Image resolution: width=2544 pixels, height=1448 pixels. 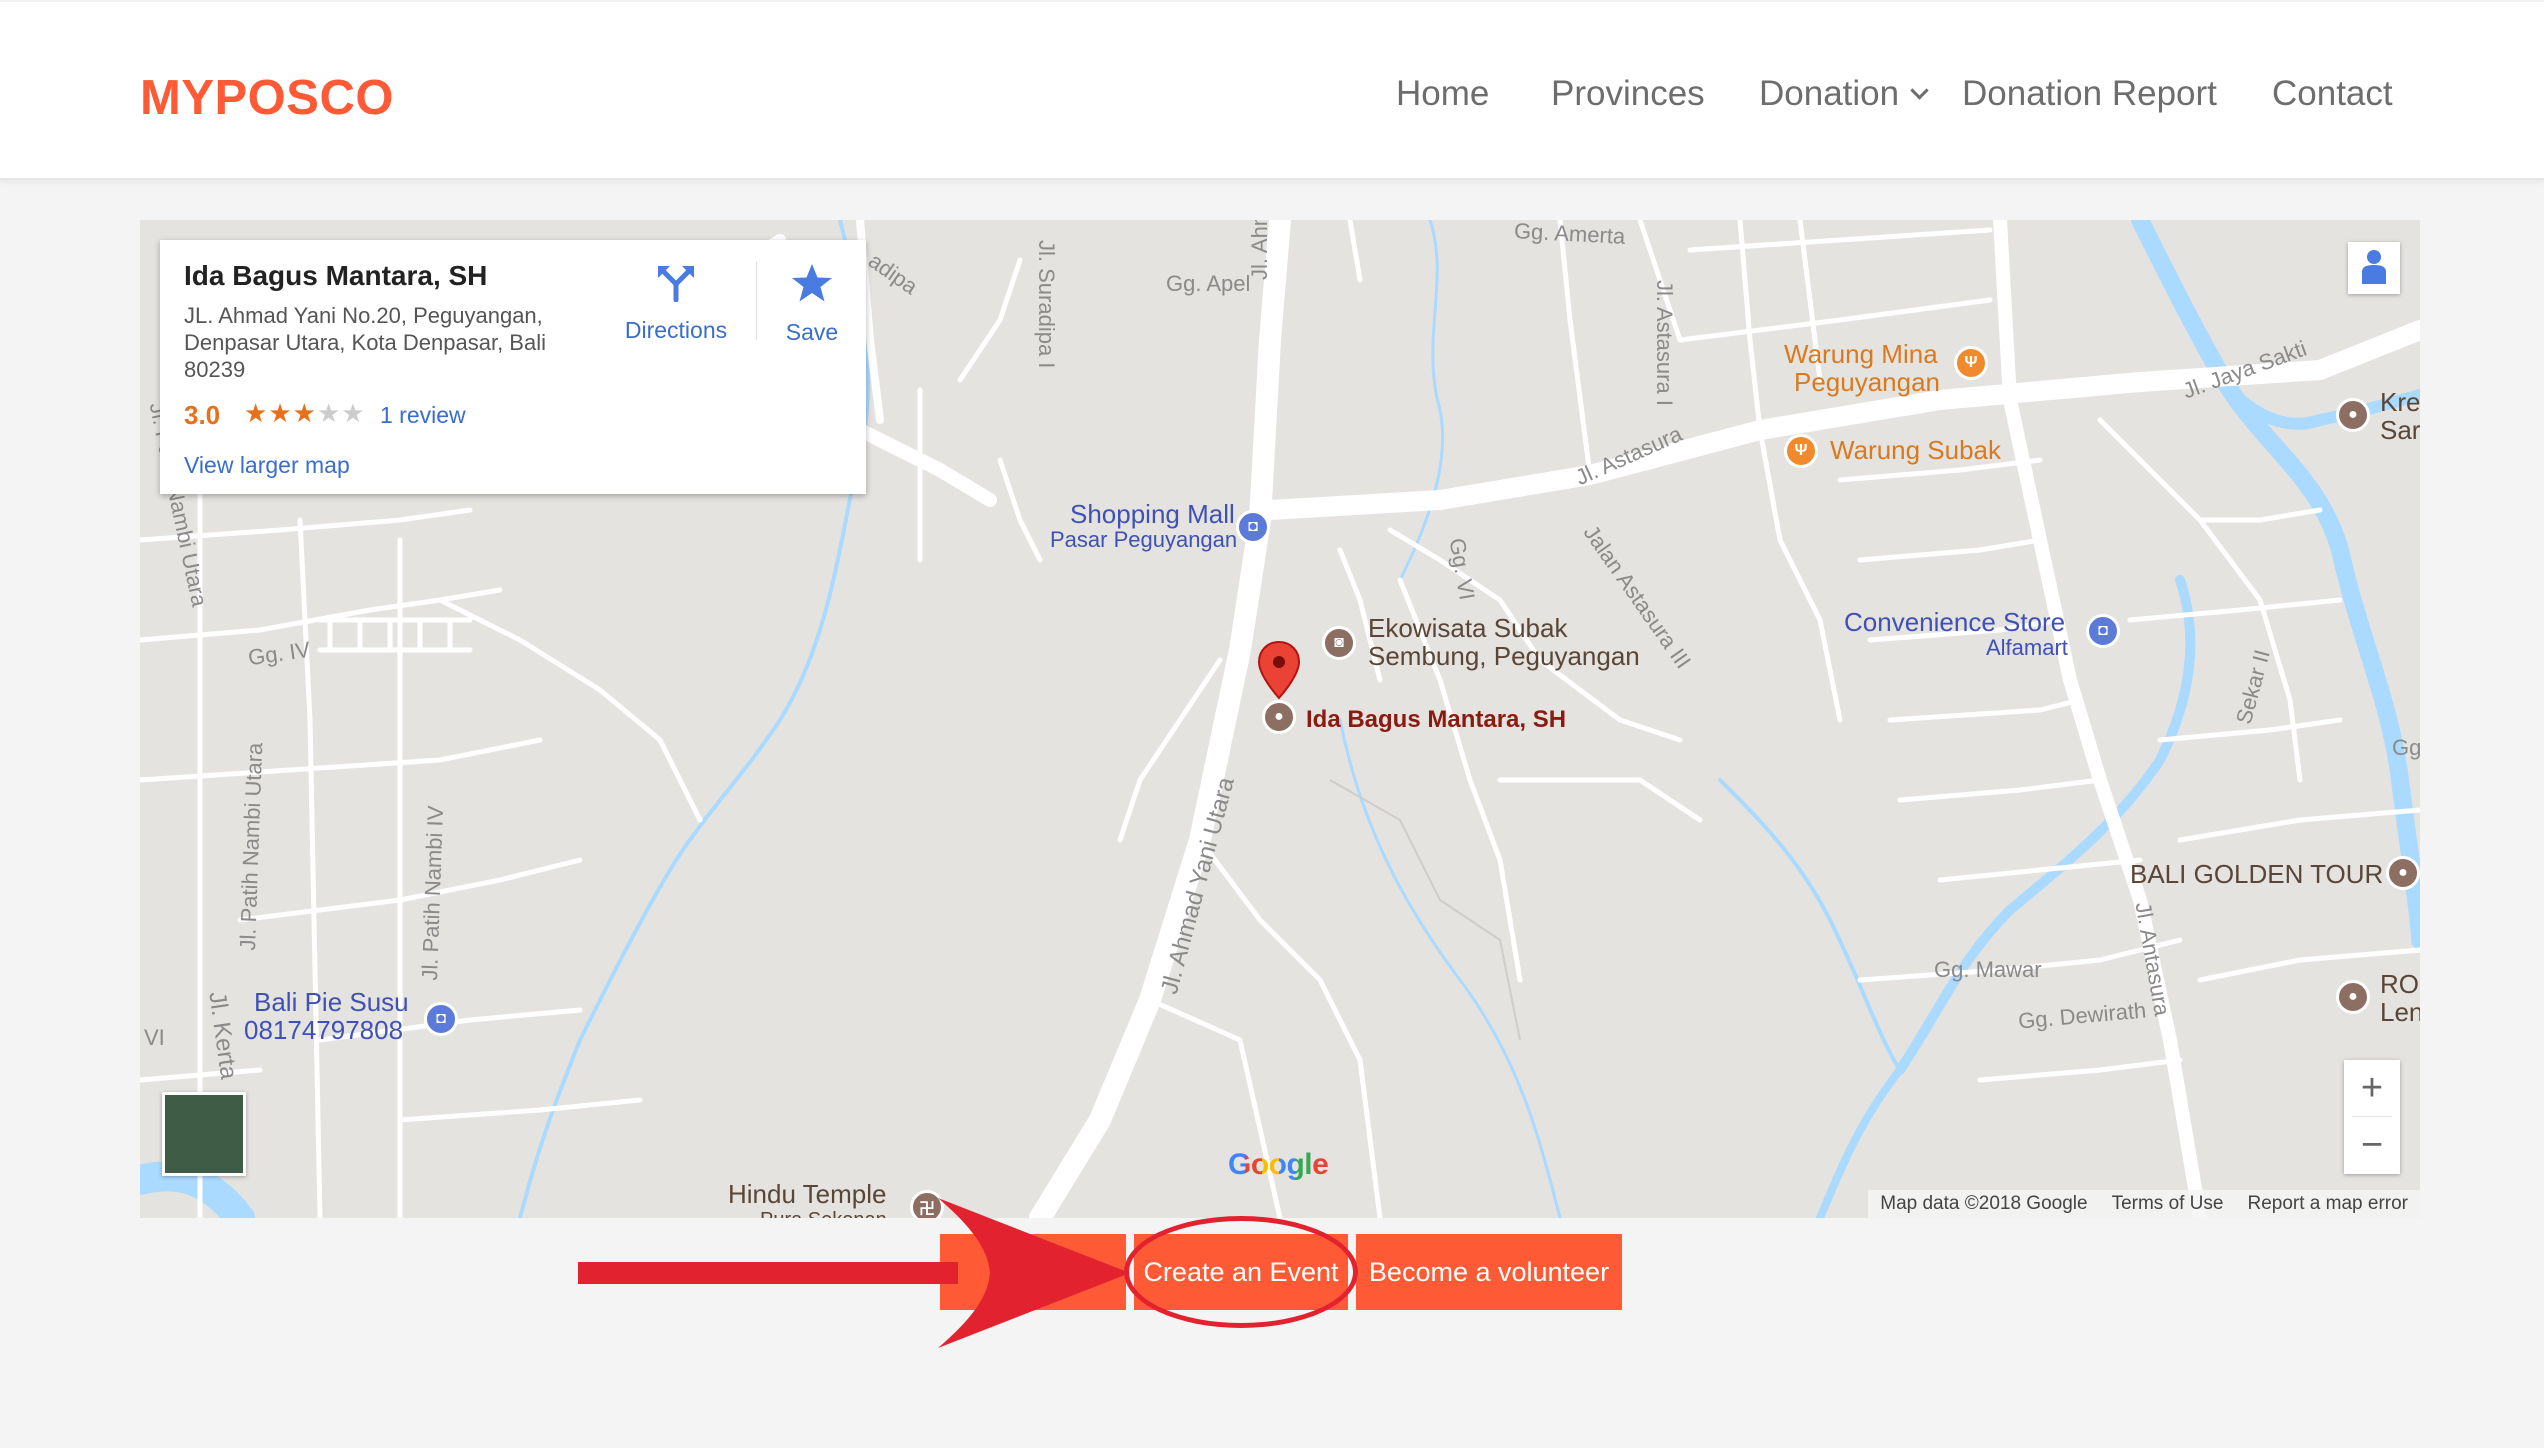 I want to click on become-volunteer-button: Become a volunteer, so click(x=1489, y=1272).